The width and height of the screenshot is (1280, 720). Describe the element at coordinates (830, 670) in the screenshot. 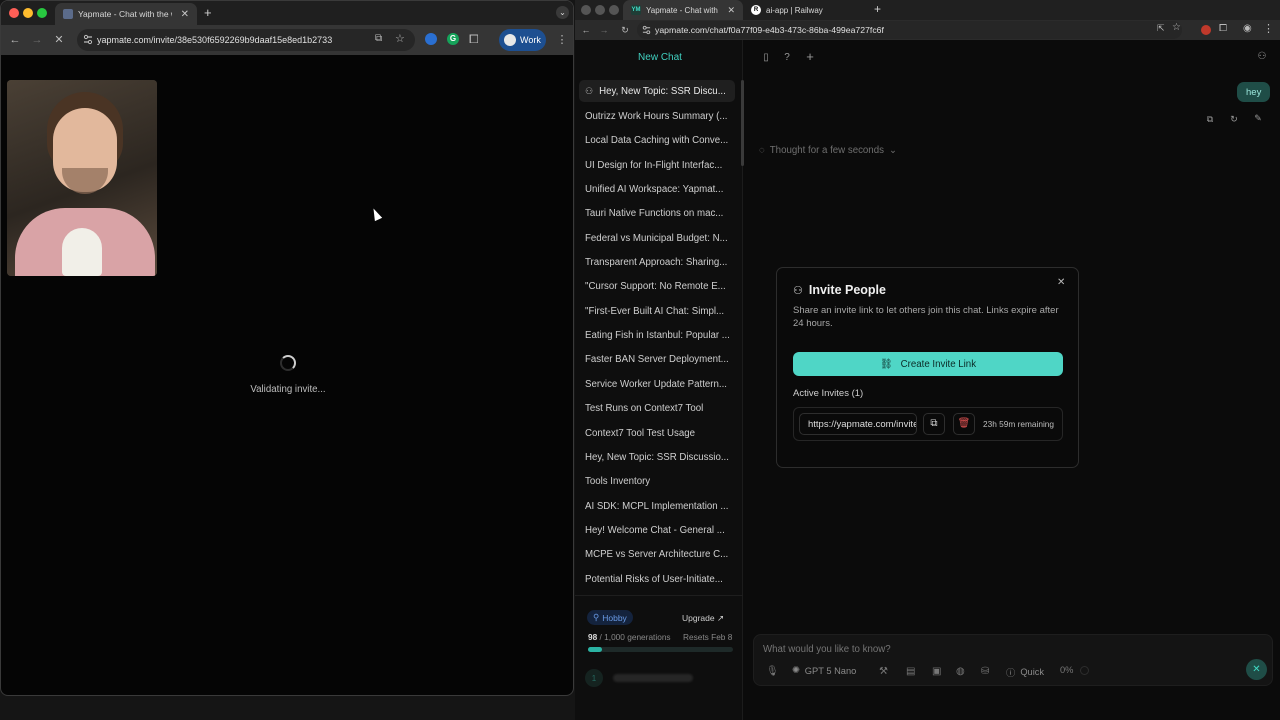

I see `model-label: GPT 5 Nano` at that location.